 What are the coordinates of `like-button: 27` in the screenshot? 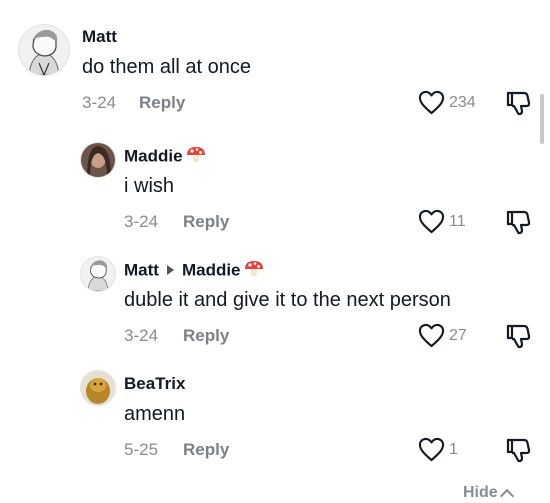 It's located at (442, 335).